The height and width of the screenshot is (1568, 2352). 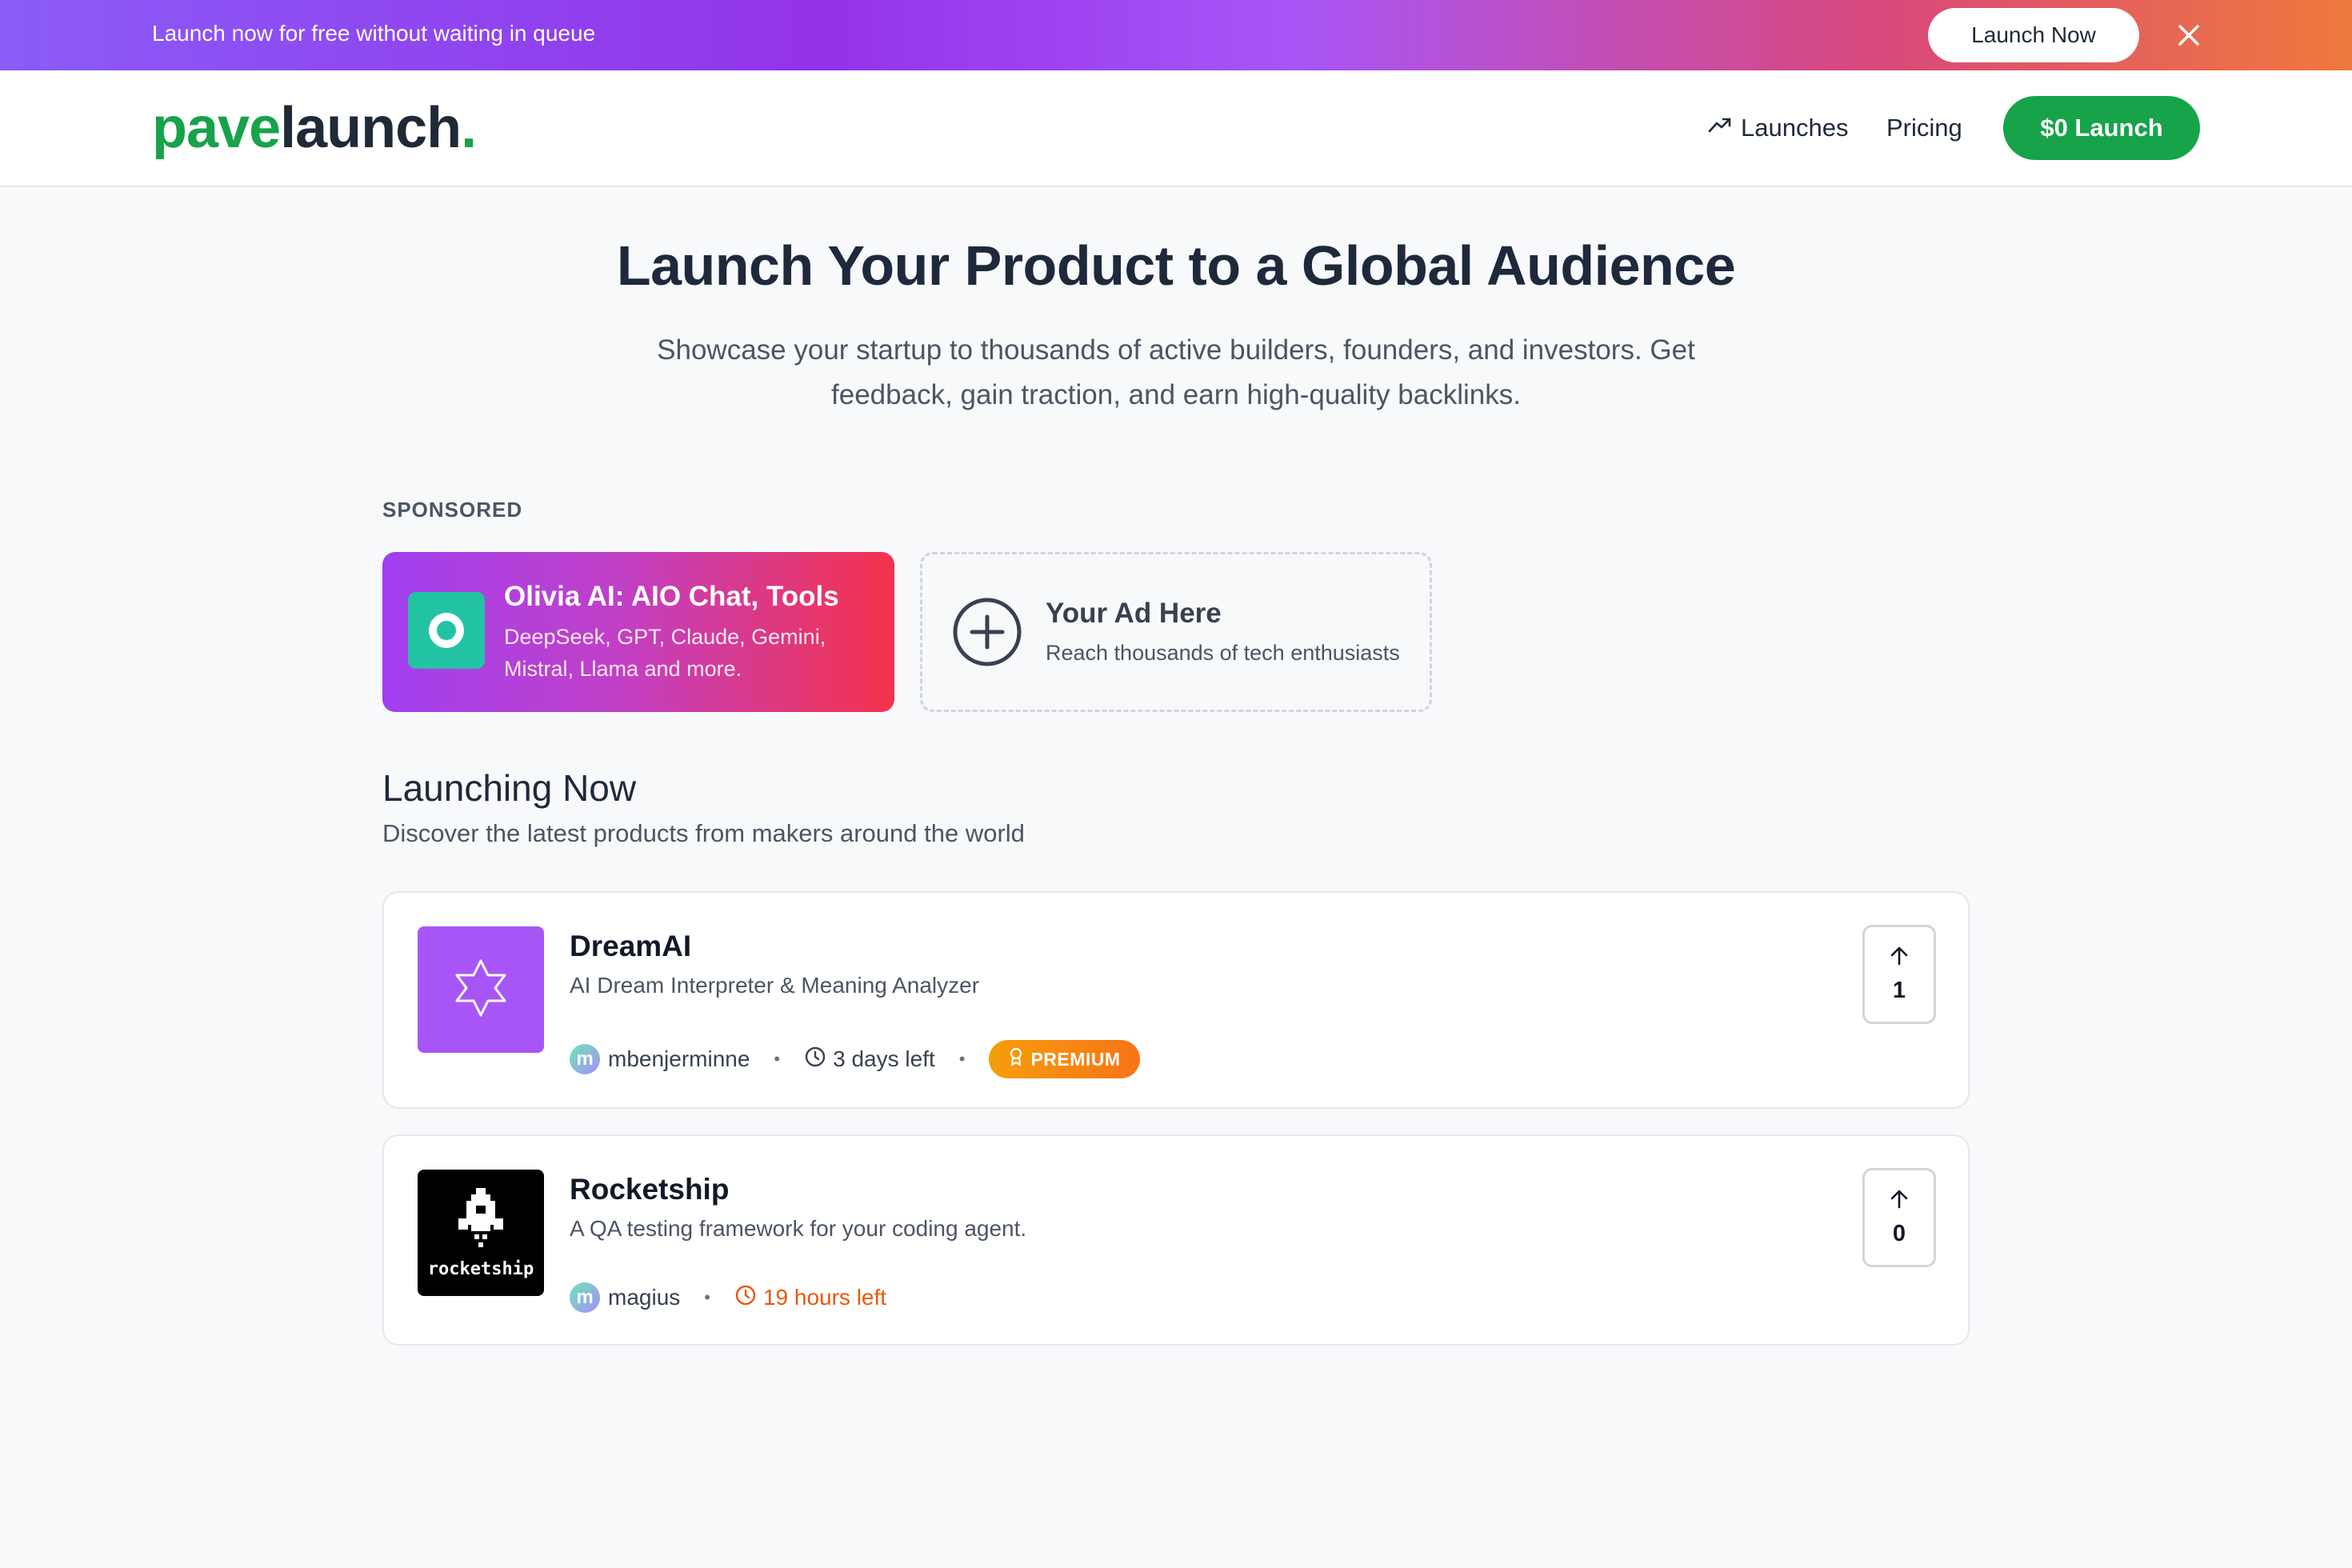 What do you see at coordinates (452, 510) in the screenshot?
I see `sponsored-label: SPONSORED` at bounding box center [452, 510].